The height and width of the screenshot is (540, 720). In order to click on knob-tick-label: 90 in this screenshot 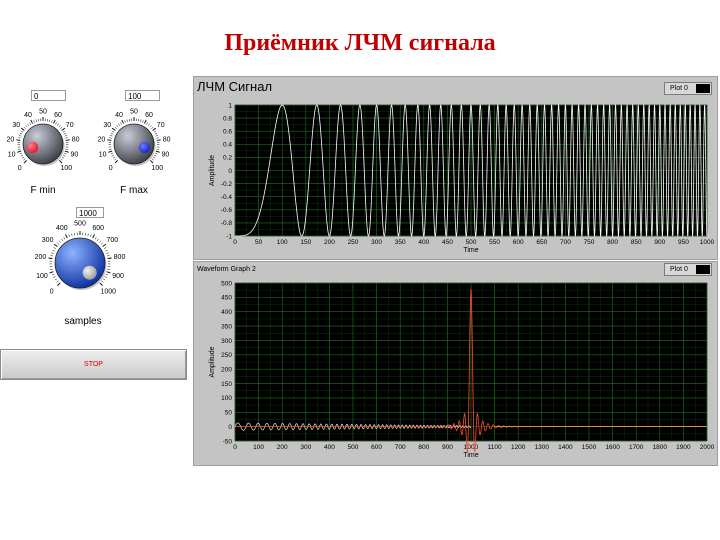, I will do `click(74, 155)`.